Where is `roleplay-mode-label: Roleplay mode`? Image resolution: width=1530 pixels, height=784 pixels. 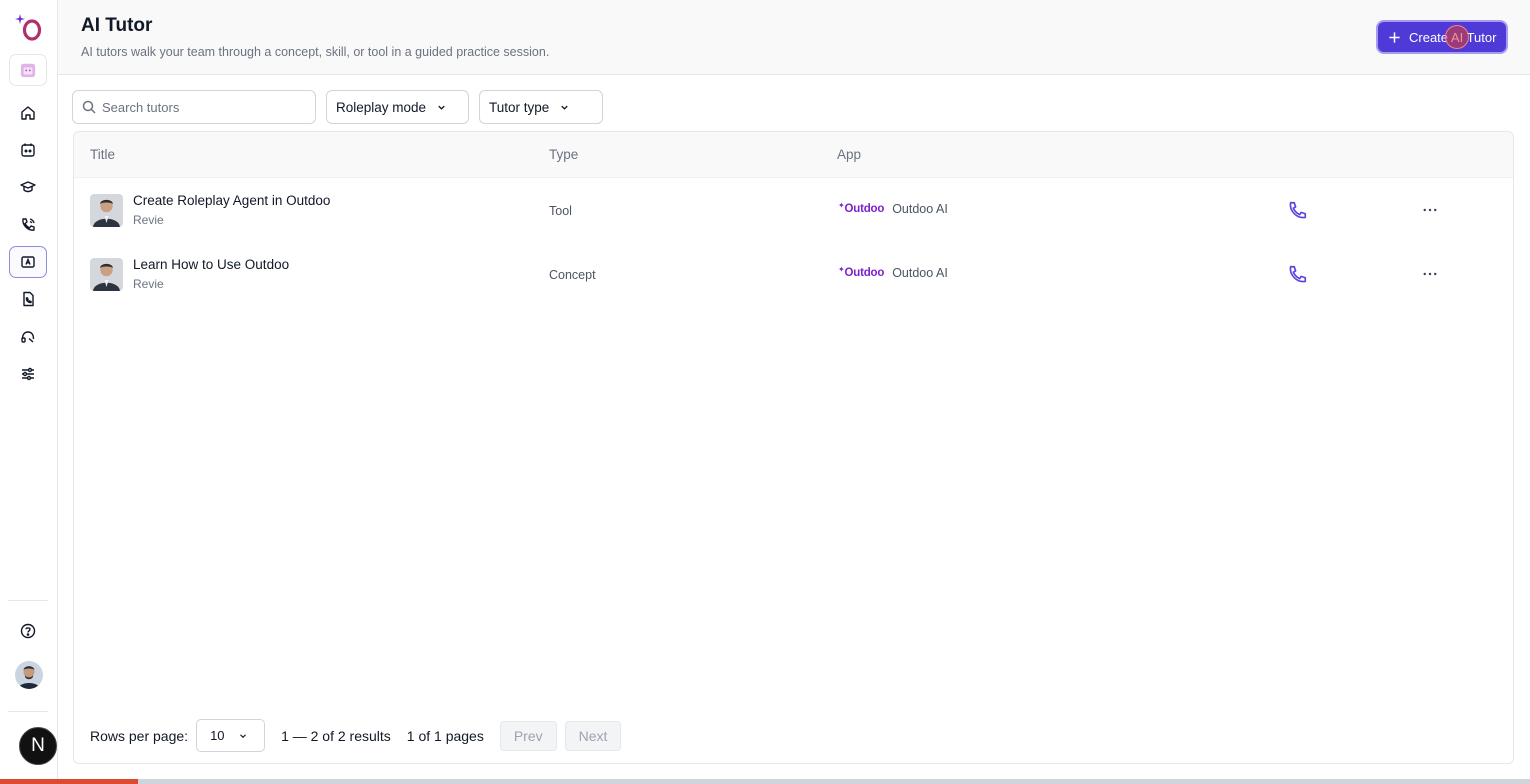 roleplay-mode-label: Roleplay mode is located at coordinates (381, 107).